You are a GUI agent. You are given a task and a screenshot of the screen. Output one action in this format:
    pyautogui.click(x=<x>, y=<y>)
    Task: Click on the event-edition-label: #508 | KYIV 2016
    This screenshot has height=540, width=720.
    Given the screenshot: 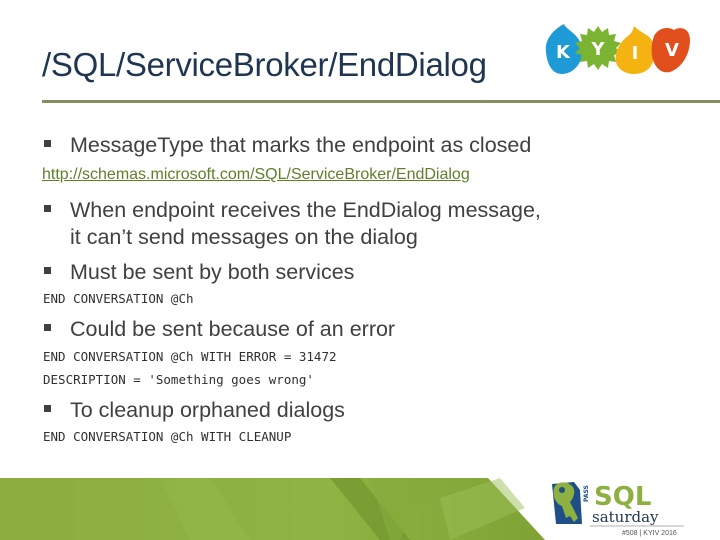 What is the action you would take?
    pyautogui.click(x=649, y=533)
    